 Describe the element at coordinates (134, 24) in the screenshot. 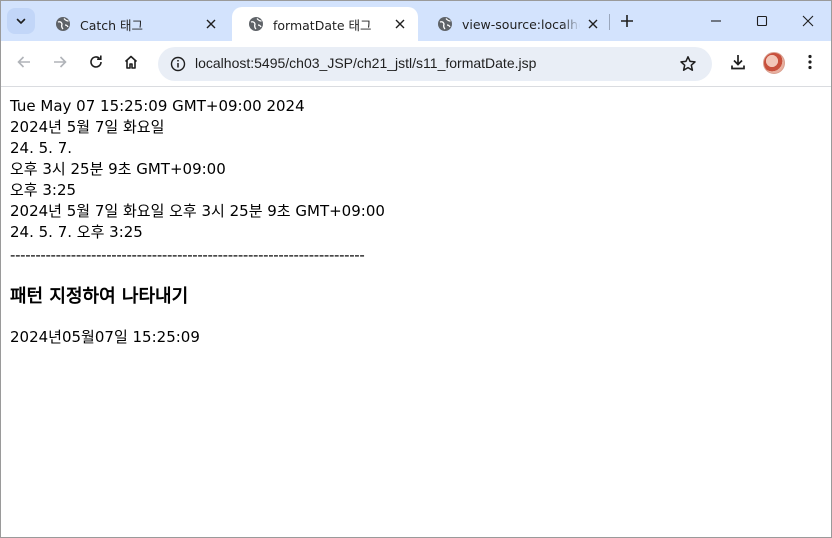

I see `tab-catch: Catch 태그` at that location.